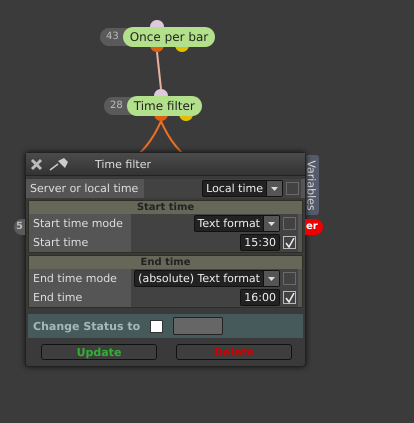 Image resolution: width=414 pixels, height=423 pixels. What do you see at coordinates (314, 227) in the screenshot?
I see `node-label: er` at bounding box center [314, 227].